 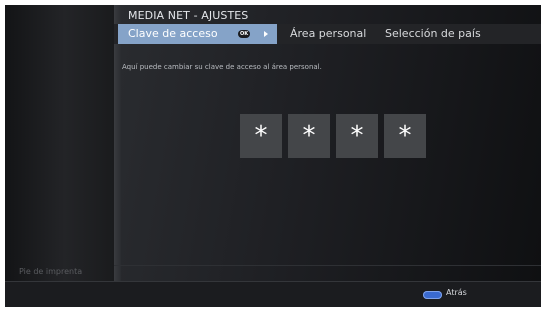 I want to click on page-title: MEDIA NET - AJUSTES, so click(x=188, y=15).